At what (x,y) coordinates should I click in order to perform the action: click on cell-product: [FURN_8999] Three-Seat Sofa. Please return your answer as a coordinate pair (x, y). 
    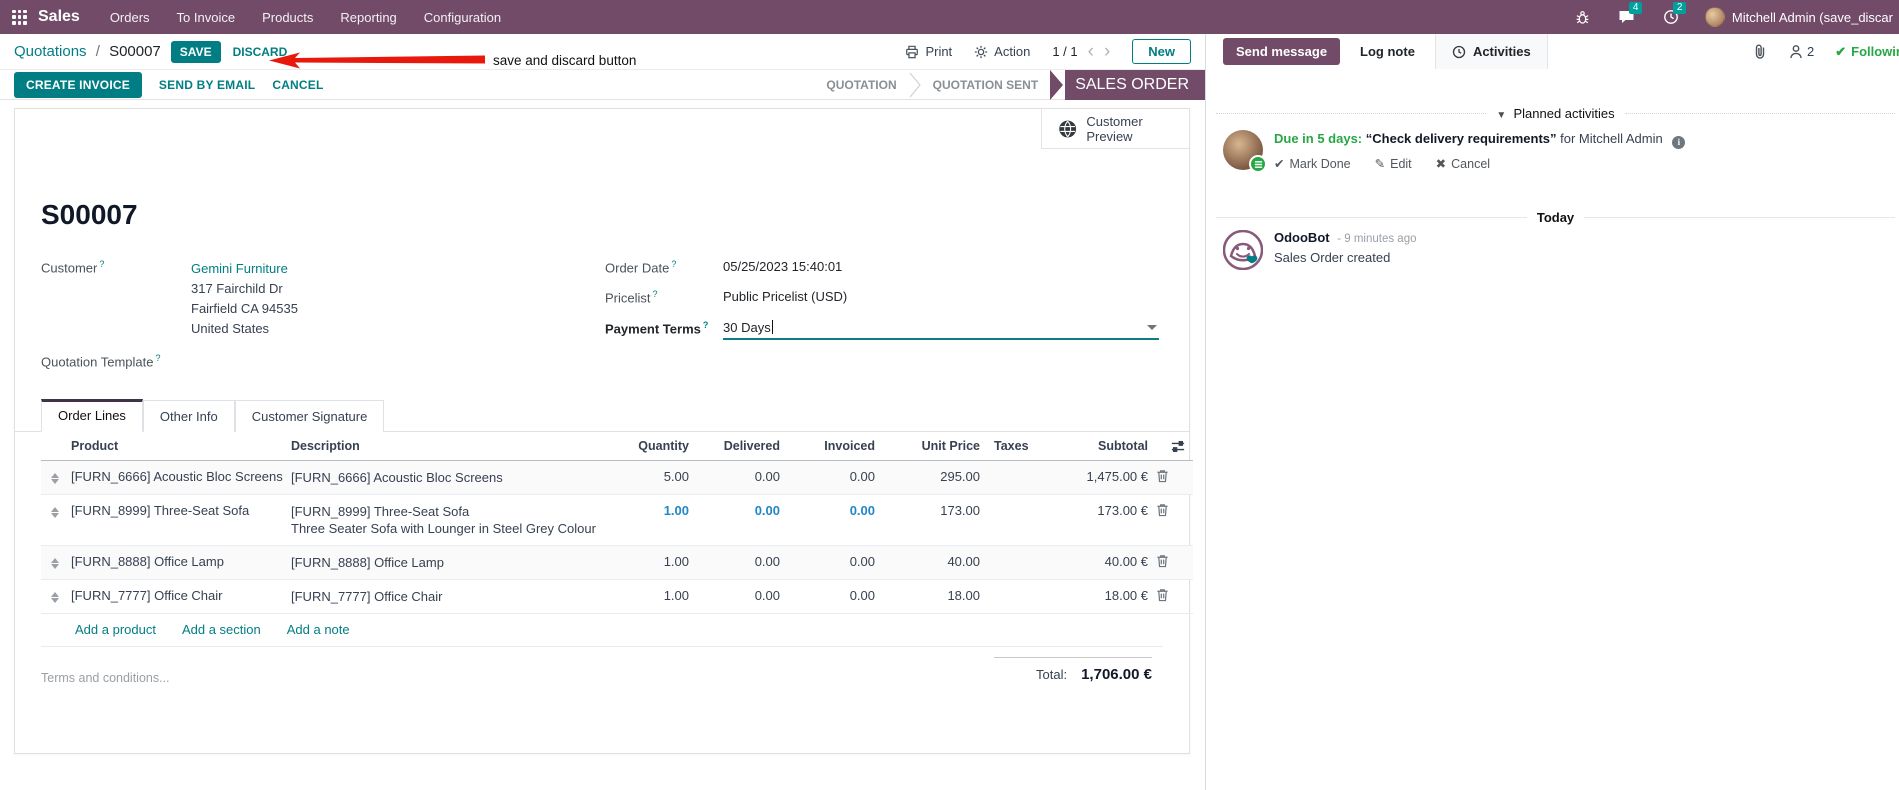
    Looking at the image, I should click on (181, 520).